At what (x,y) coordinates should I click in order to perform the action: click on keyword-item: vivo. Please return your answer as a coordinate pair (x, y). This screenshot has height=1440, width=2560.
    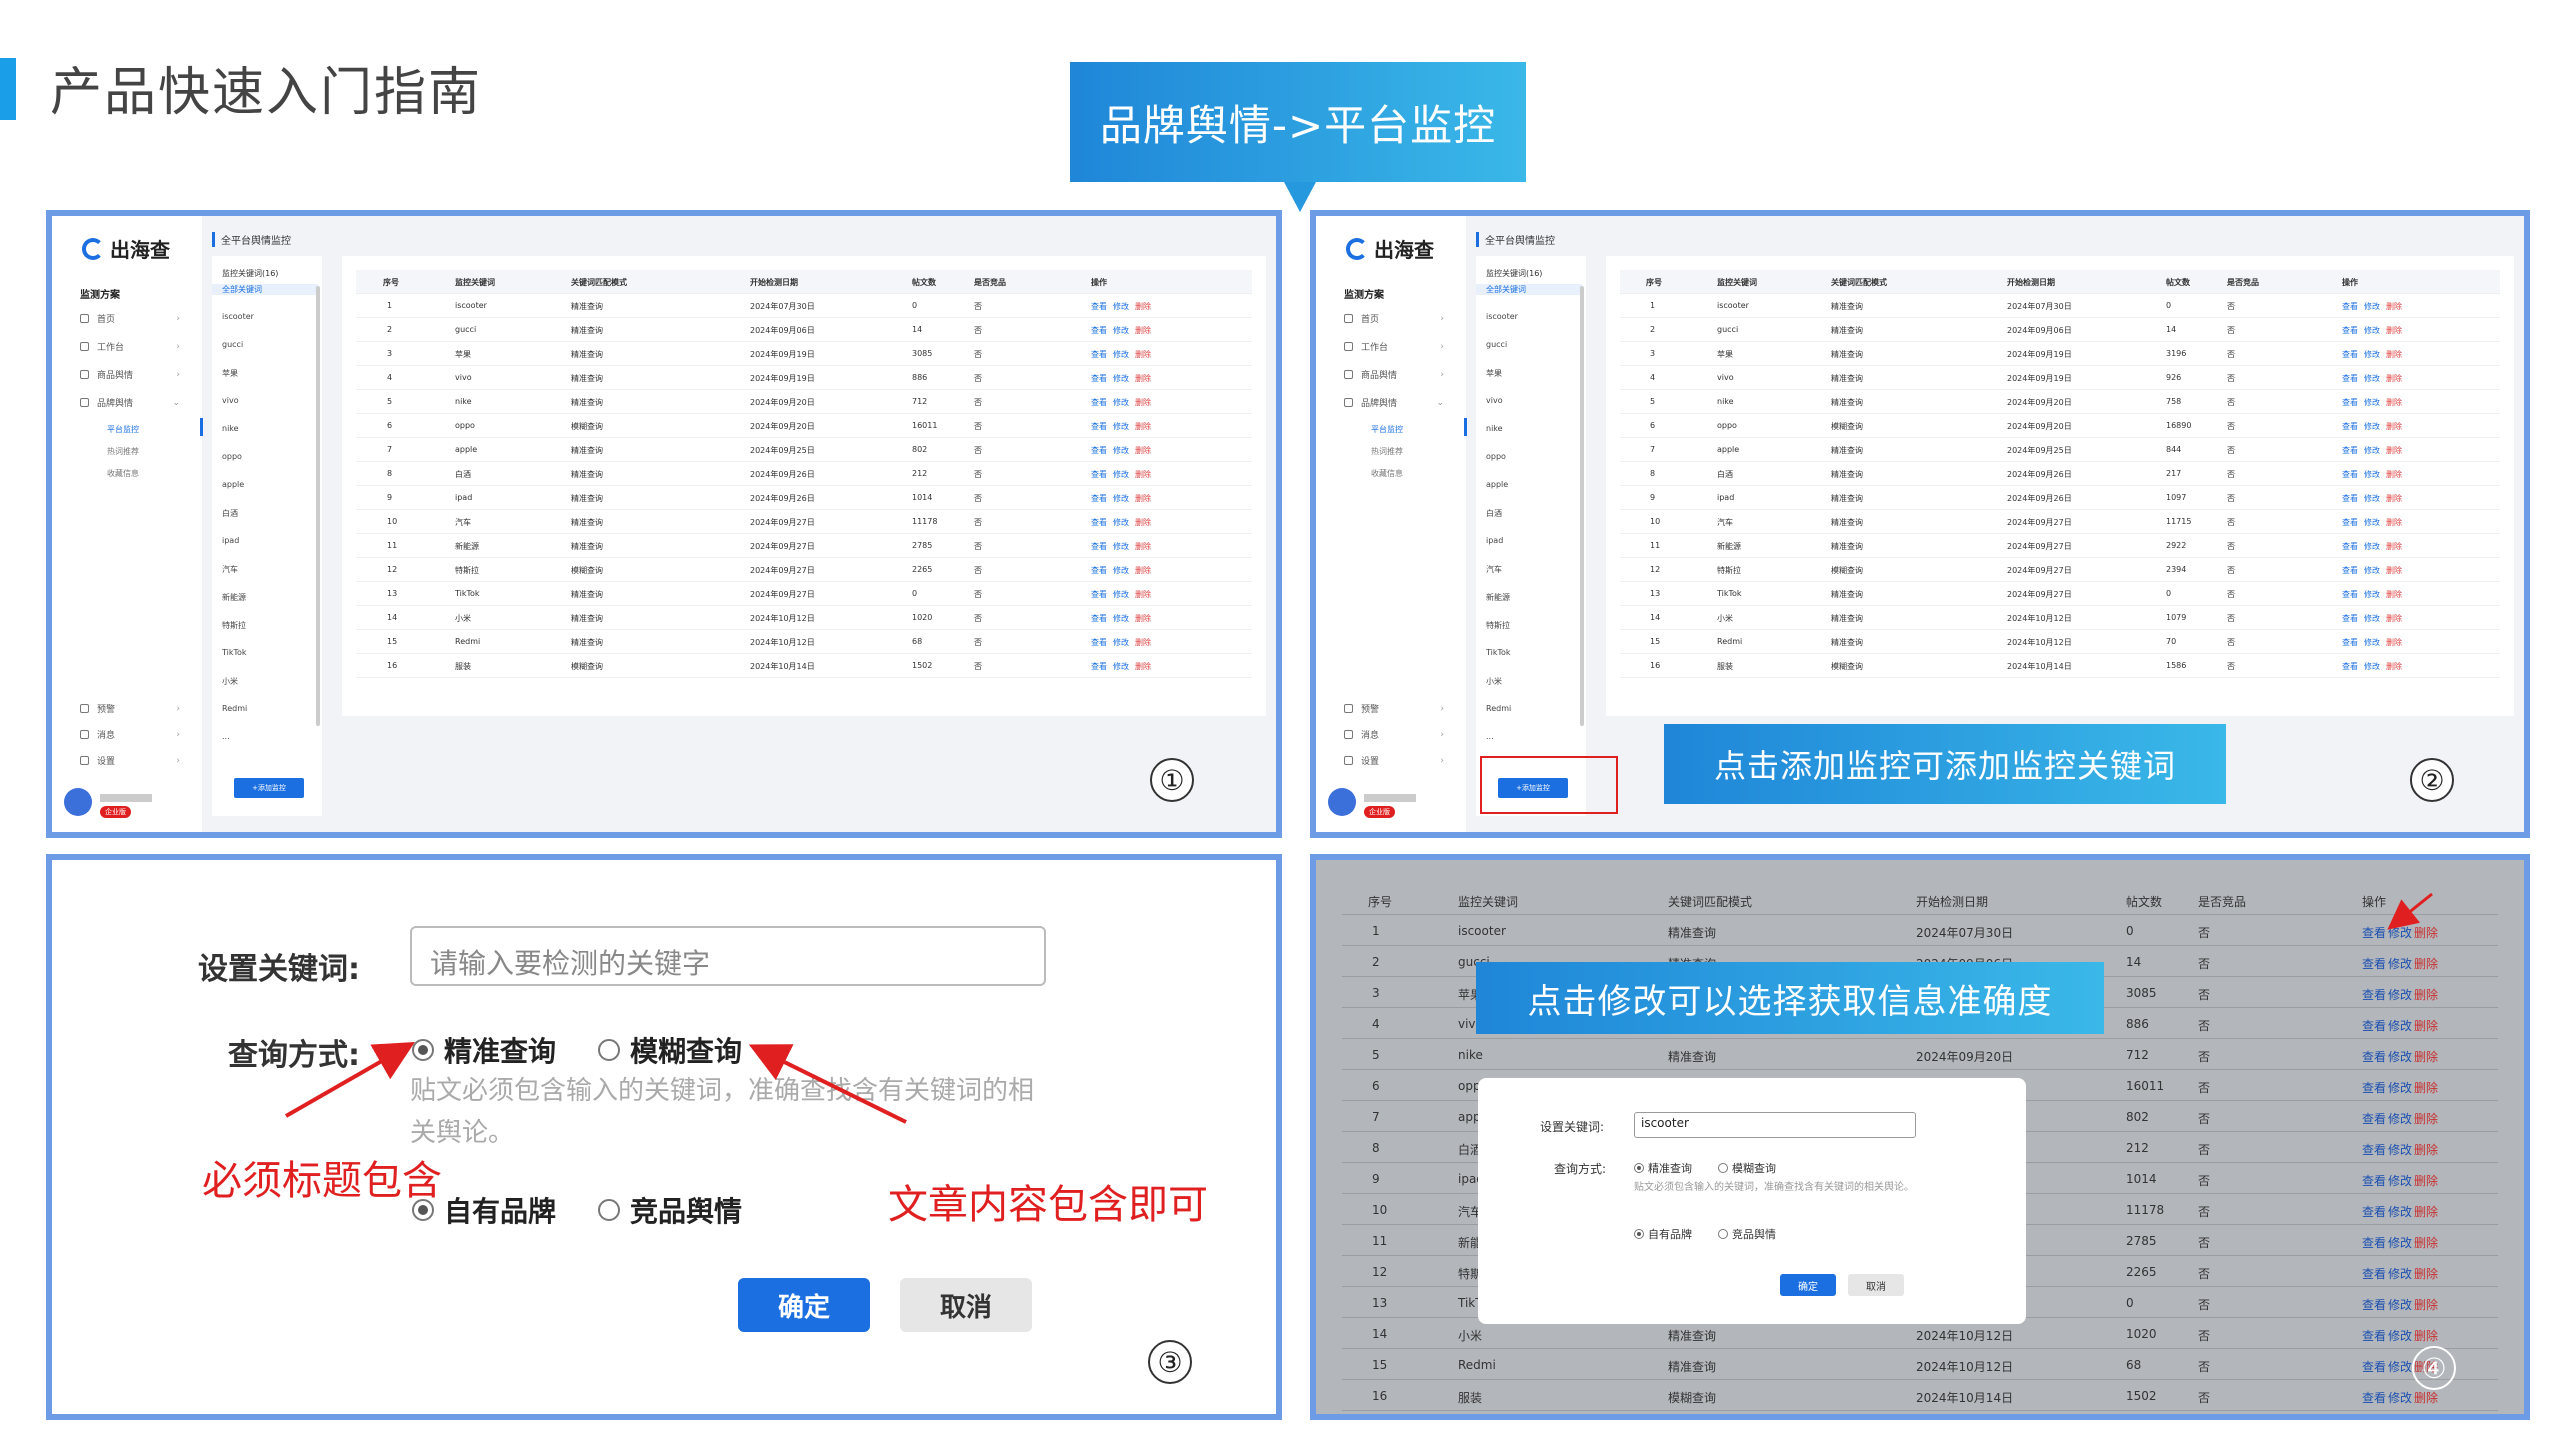
    Looking at the image, I should click on (1494, 400).